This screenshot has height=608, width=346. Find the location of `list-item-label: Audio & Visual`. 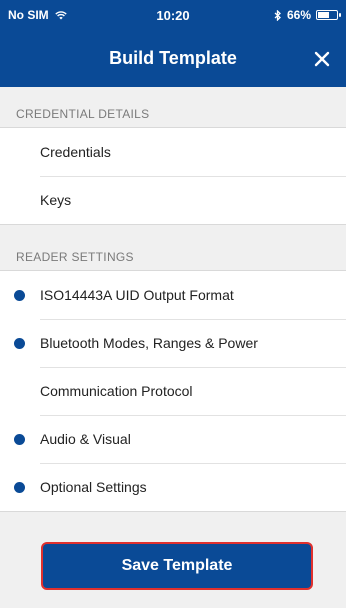

list-item-label: Audio & Visual is located at coordinates (85, 439).